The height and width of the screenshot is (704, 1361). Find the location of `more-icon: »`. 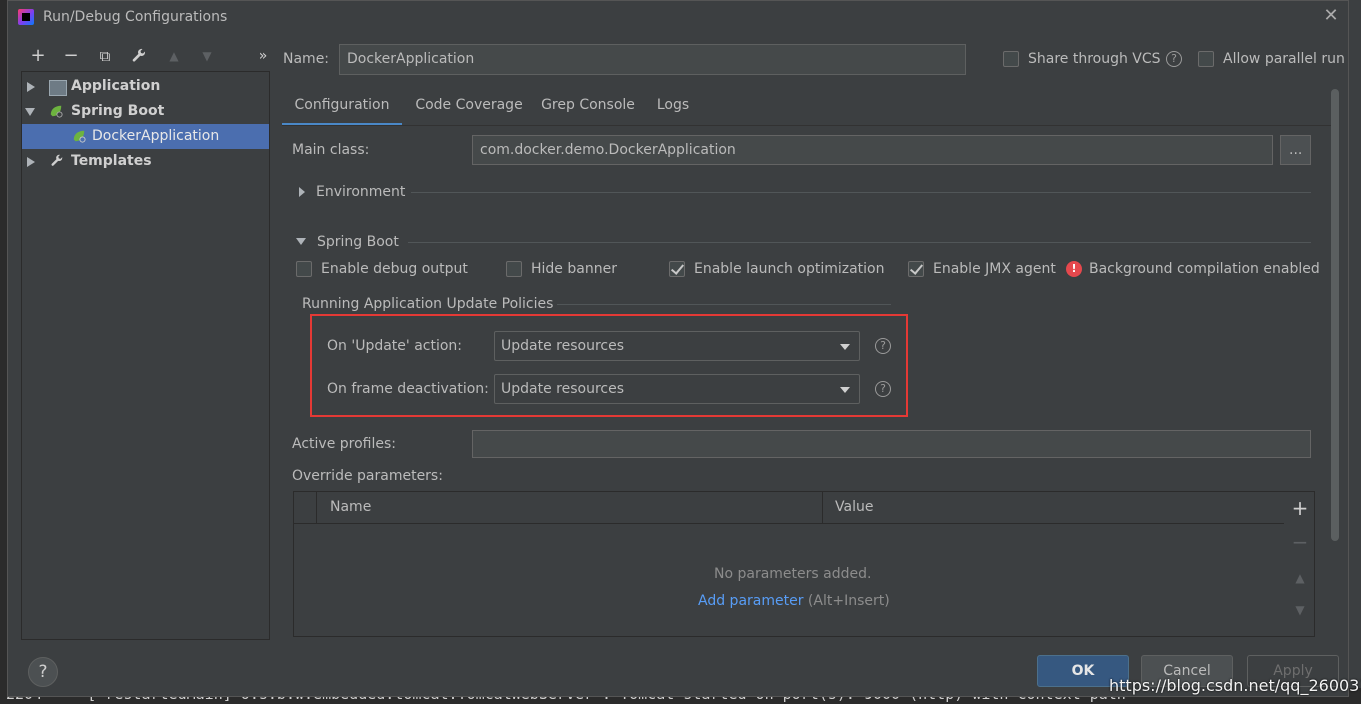

more-icon: » is located at coordinates (263, 56).